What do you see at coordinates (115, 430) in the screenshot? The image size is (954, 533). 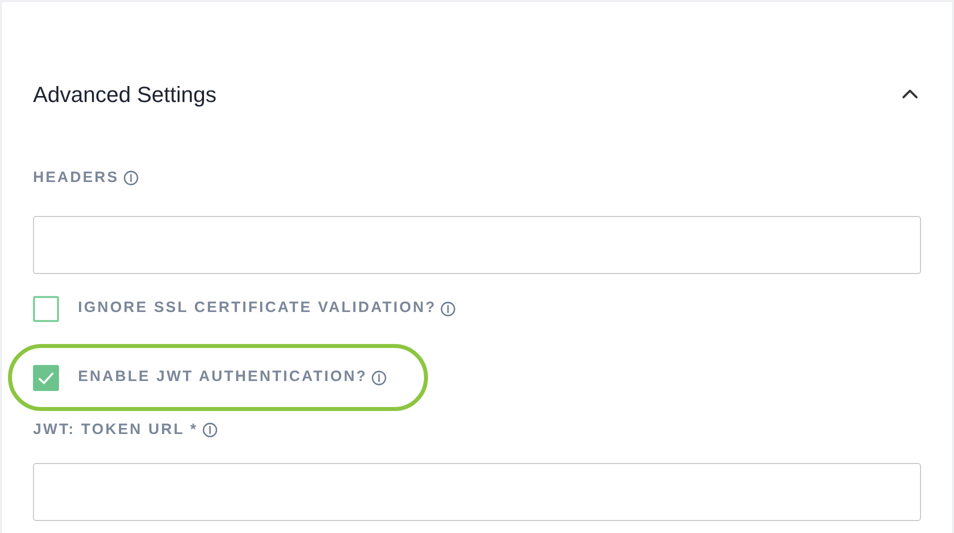 I see `field-label: JWT: TOKEN URL *` at bounding box center [115, 430].